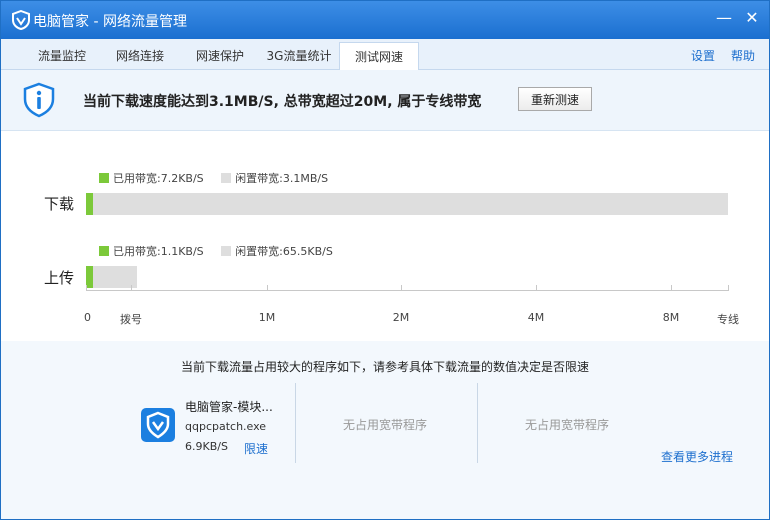  What do you see at coordinates (59, 278) in the screenshot?
I see `upload-row-label: 上传` at bounding box center [59, 278].